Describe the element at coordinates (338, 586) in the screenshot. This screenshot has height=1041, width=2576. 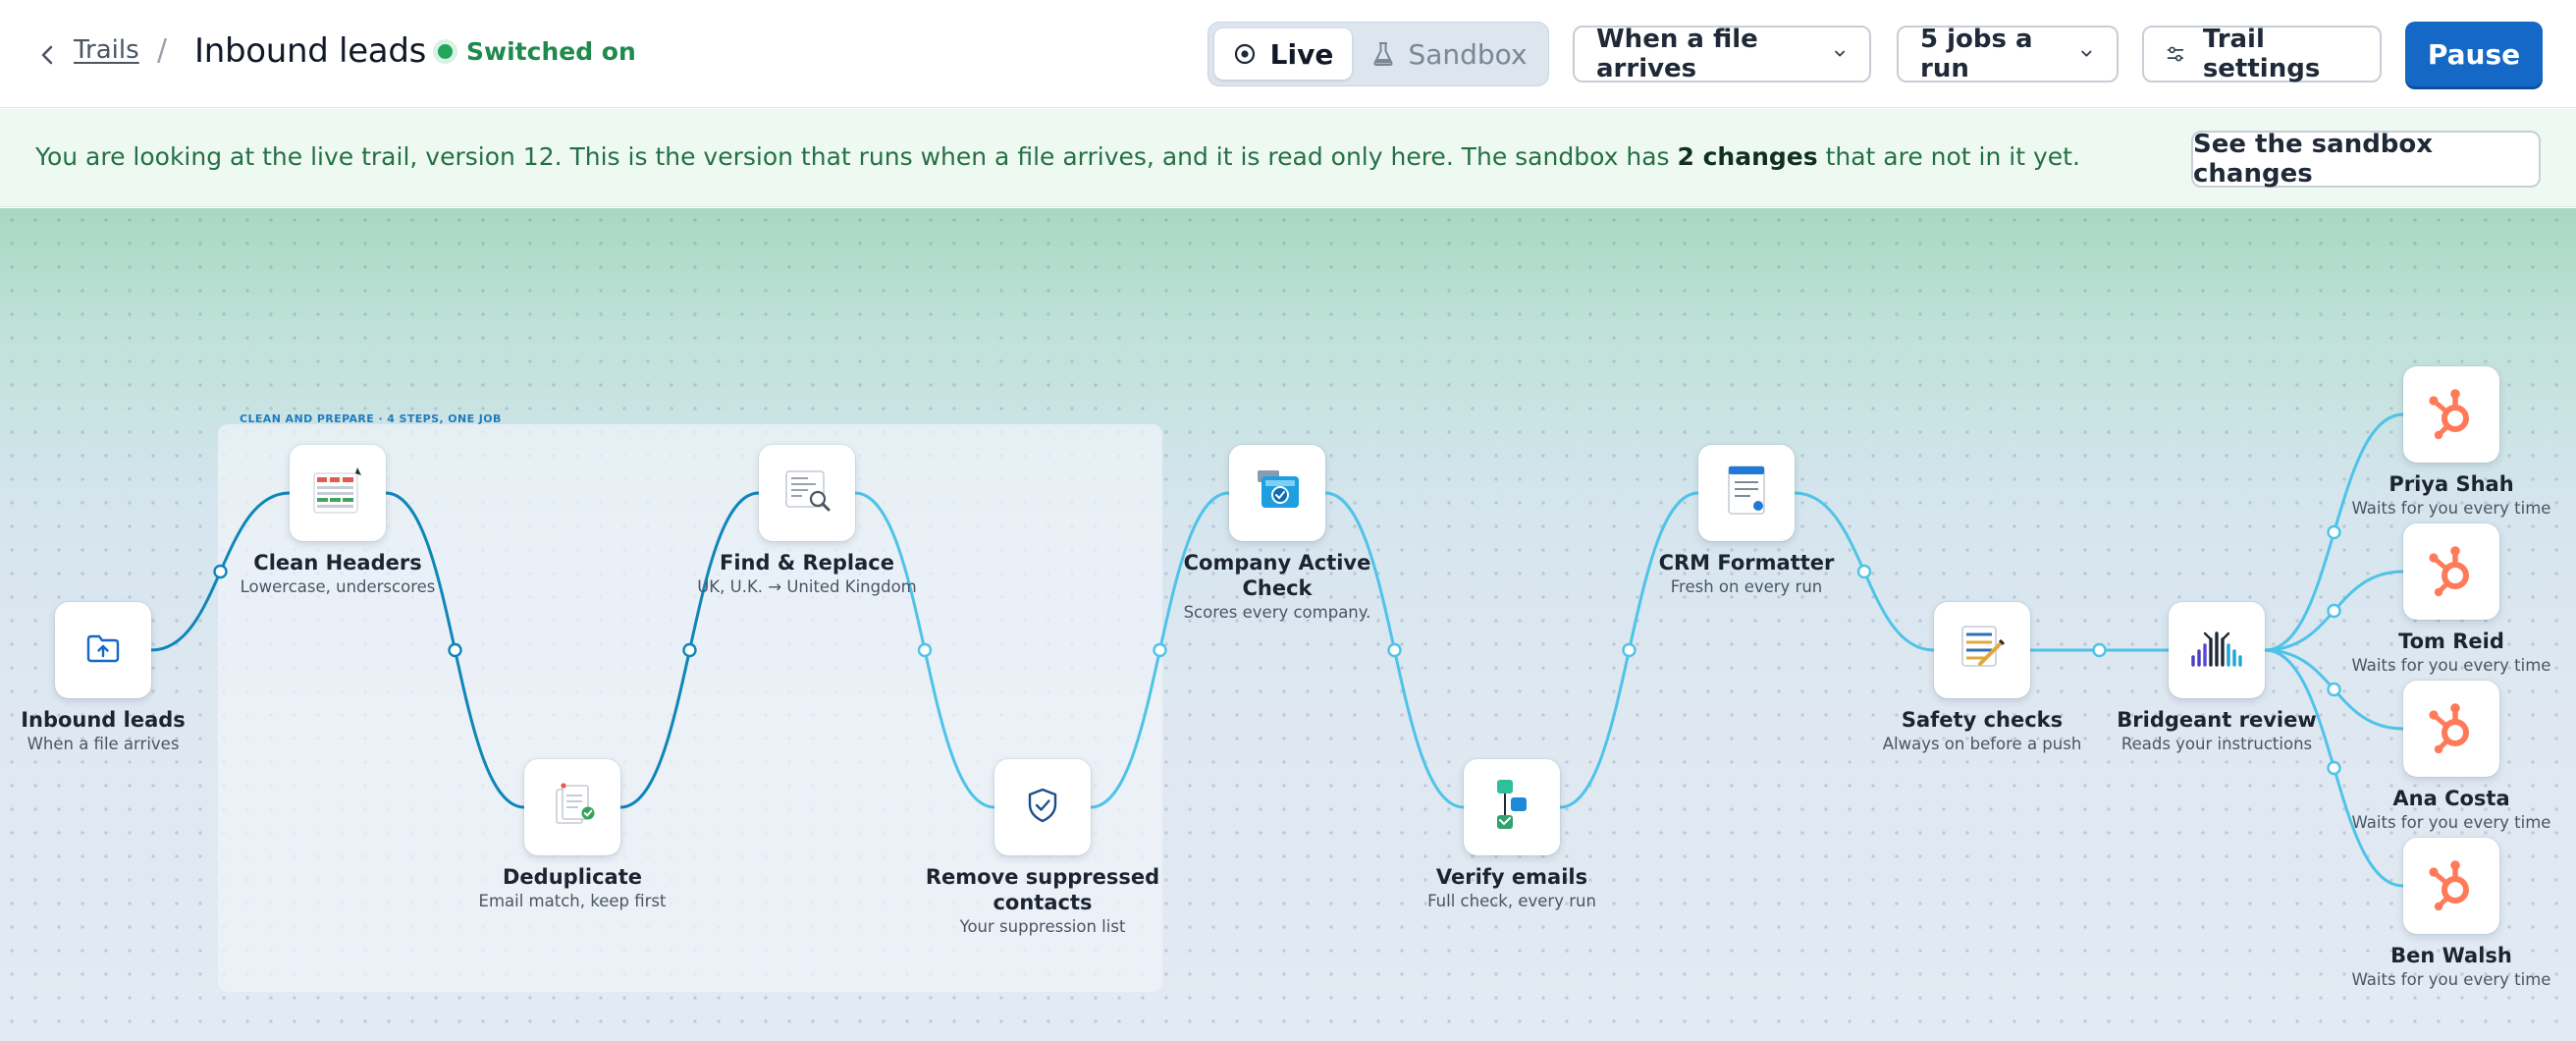
I see `node-subtitle-clean-headers: Lowercase, underscores` at that location.